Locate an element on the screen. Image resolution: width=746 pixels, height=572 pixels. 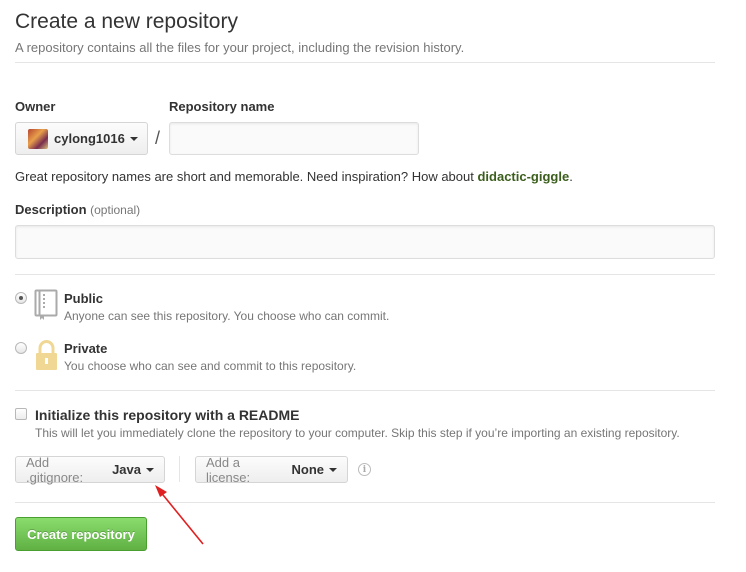
private-option-title: Private is located at coordinates (85, 348).